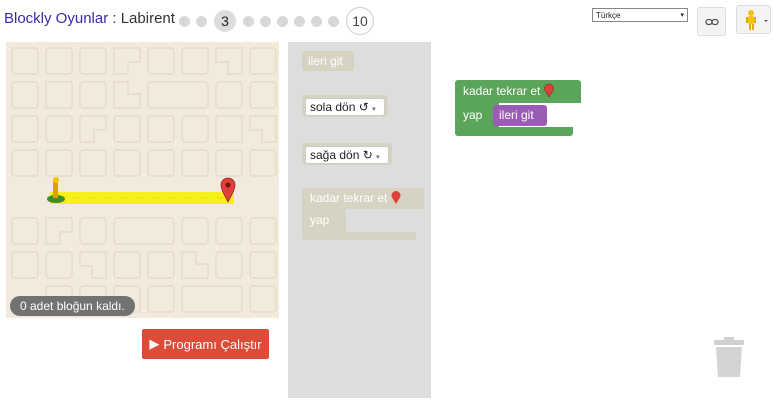 The image size is (774, 402). I want to click on toolbox-move-forward-block: ileri git, so click(328, 61).